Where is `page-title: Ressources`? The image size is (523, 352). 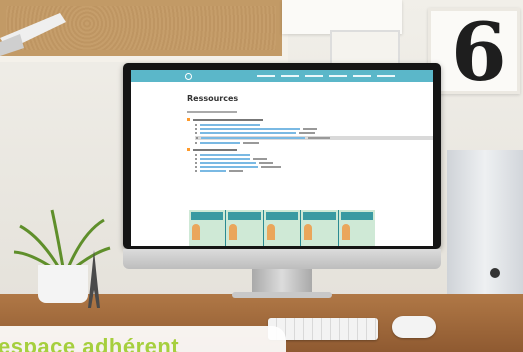
page-title: Ressources is located at coordinates (213, 98).